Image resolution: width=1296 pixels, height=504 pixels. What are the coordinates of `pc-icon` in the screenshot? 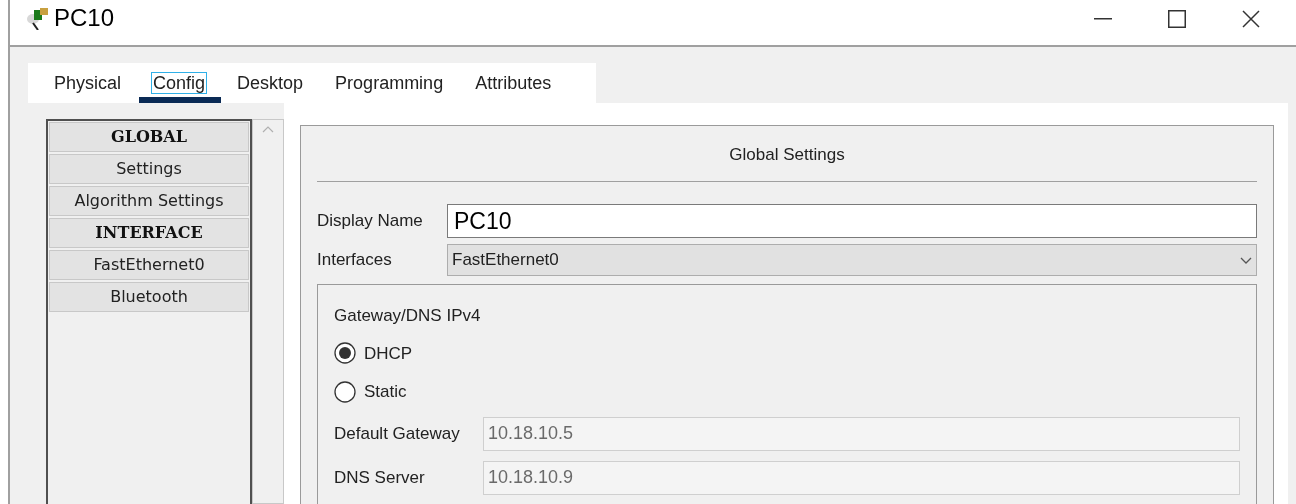 It's located at (37, 18).